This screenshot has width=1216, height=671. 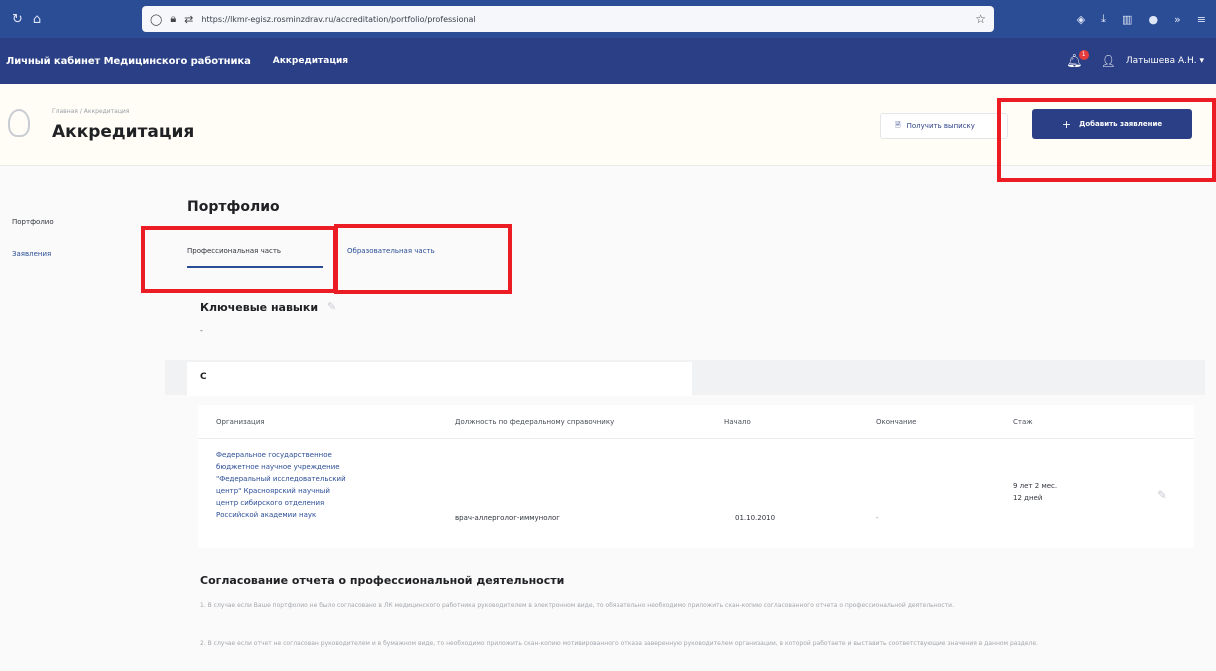 I want to click on lock-icon: 🔒︎, so click(x=173, y=18).